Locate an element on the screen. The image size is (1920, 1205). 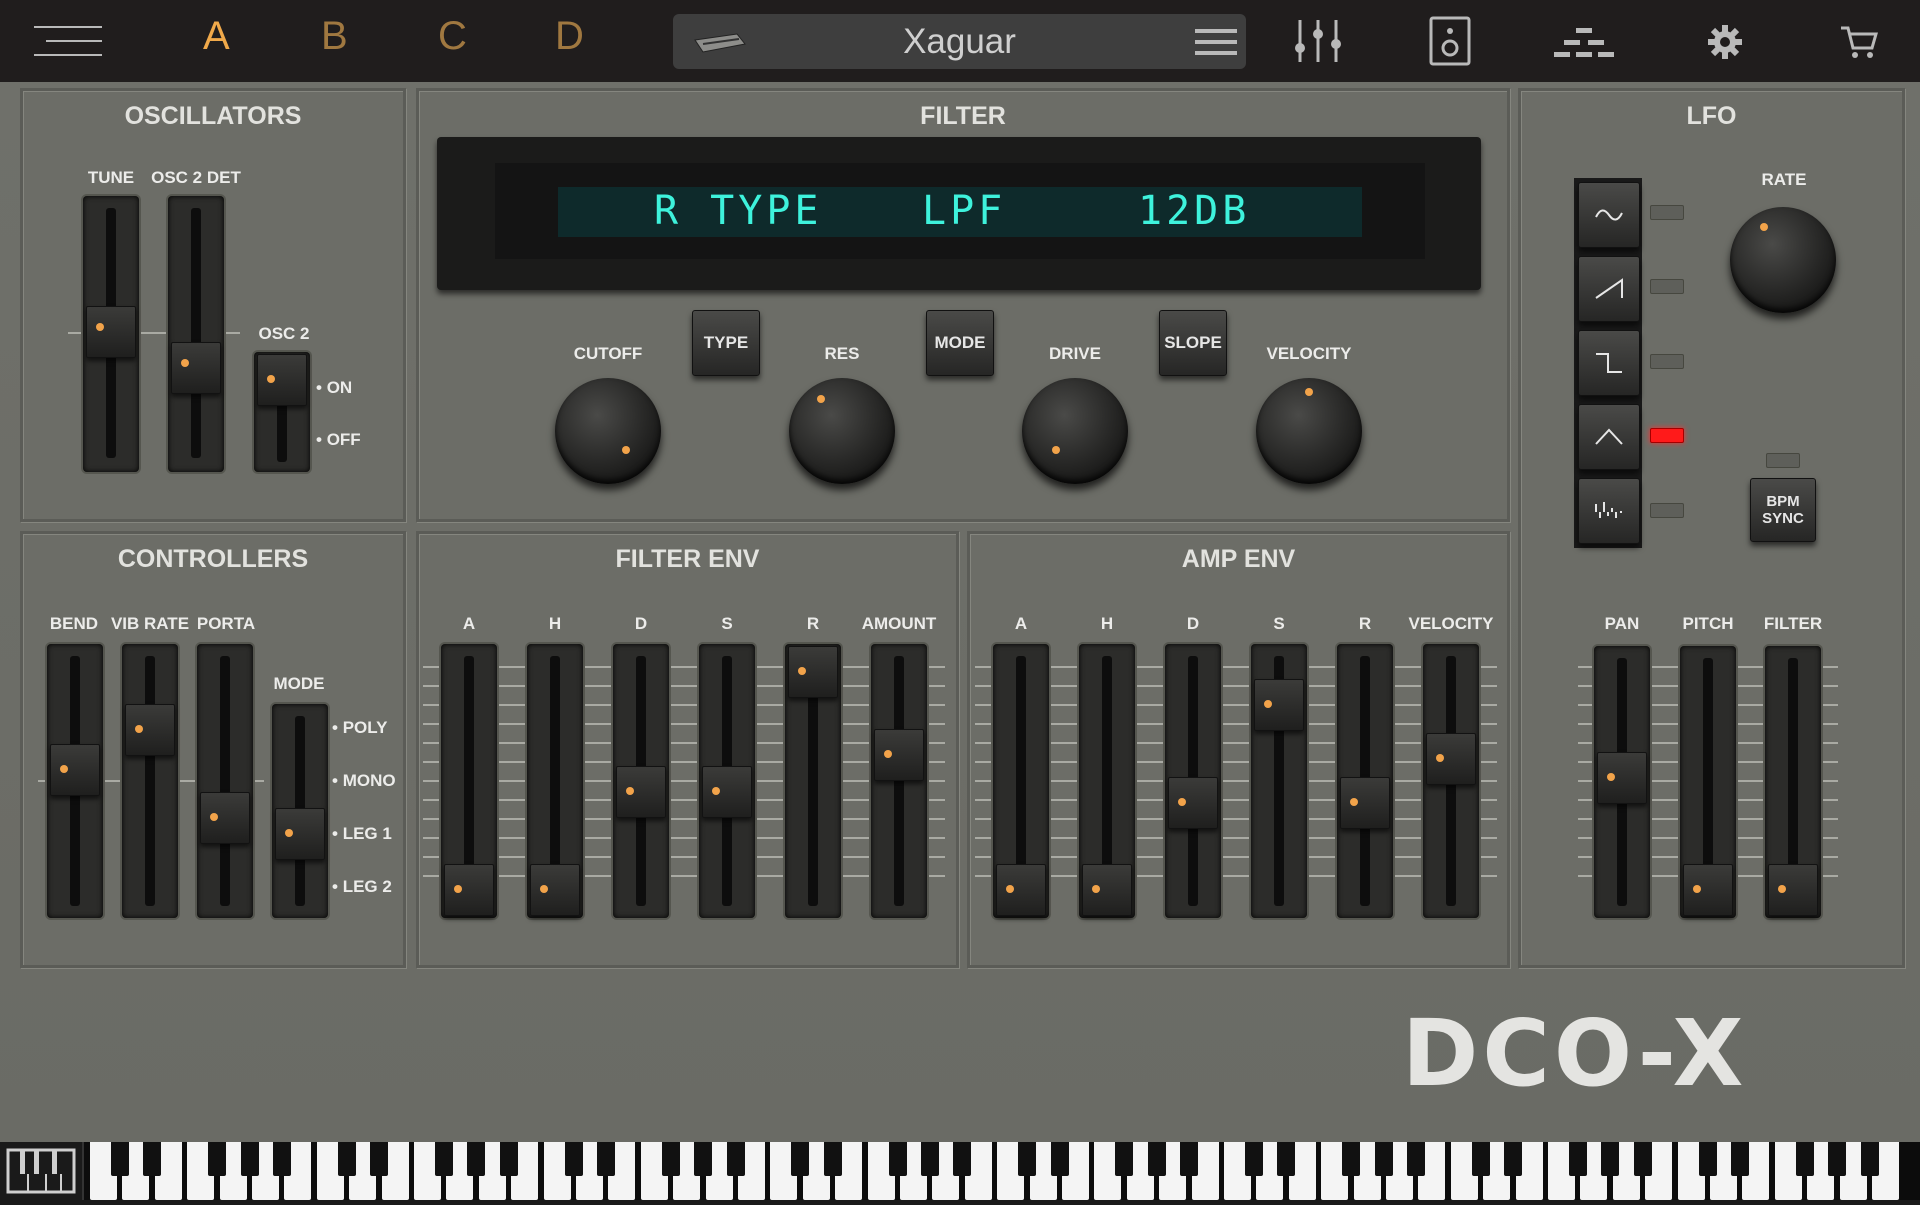
piano-keyboard is located at coordinates (960, 1171).